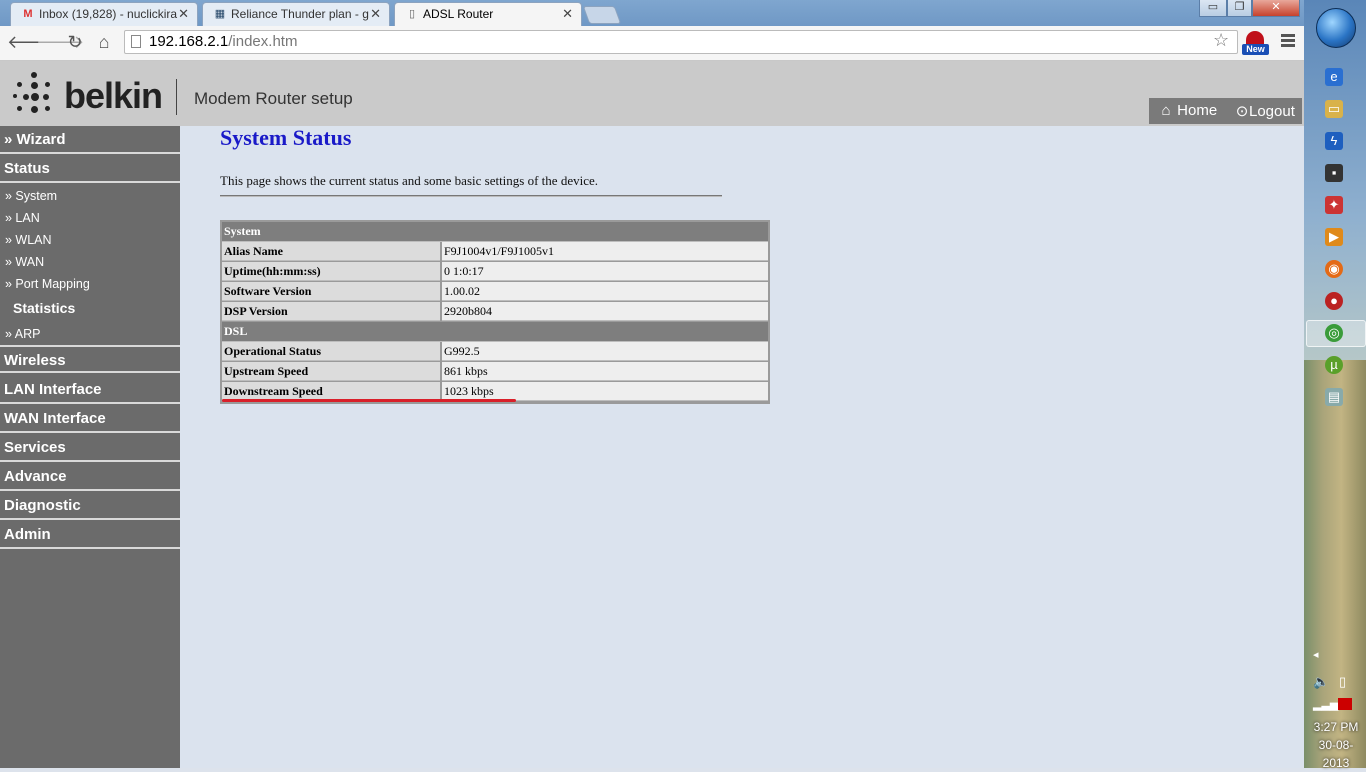  Describe the element at coordinates (369, 400) in the screenshot. I see `red-underline-annotation` at that location.